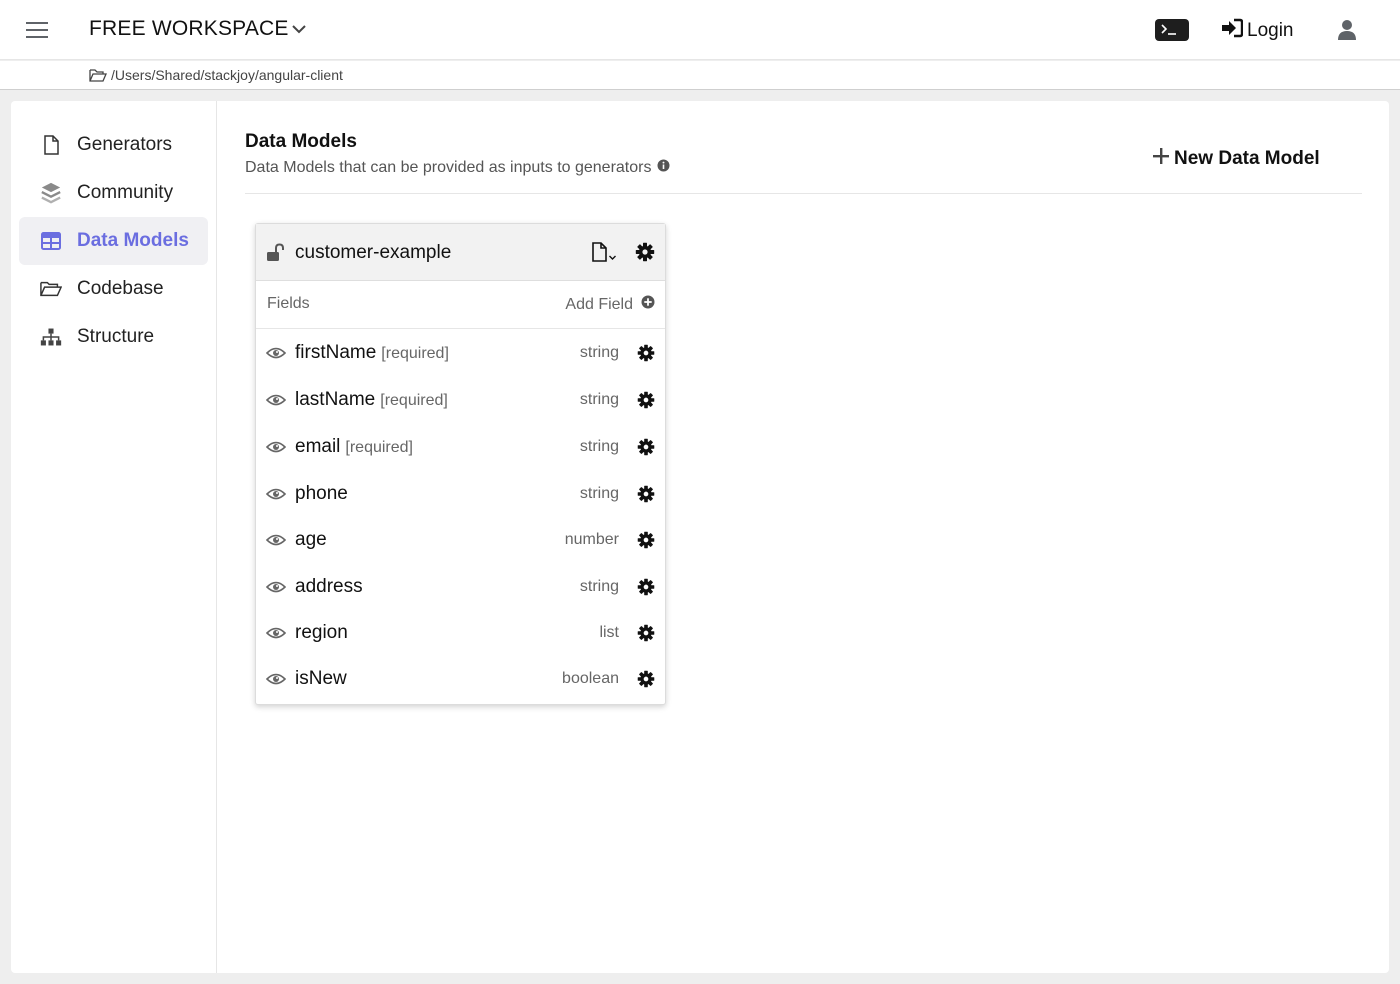 This screenshot has height=984, width=1400. Describe the element at coordinates (648, 304) in the screenshot. I see `plus-circle-icon` at that location.